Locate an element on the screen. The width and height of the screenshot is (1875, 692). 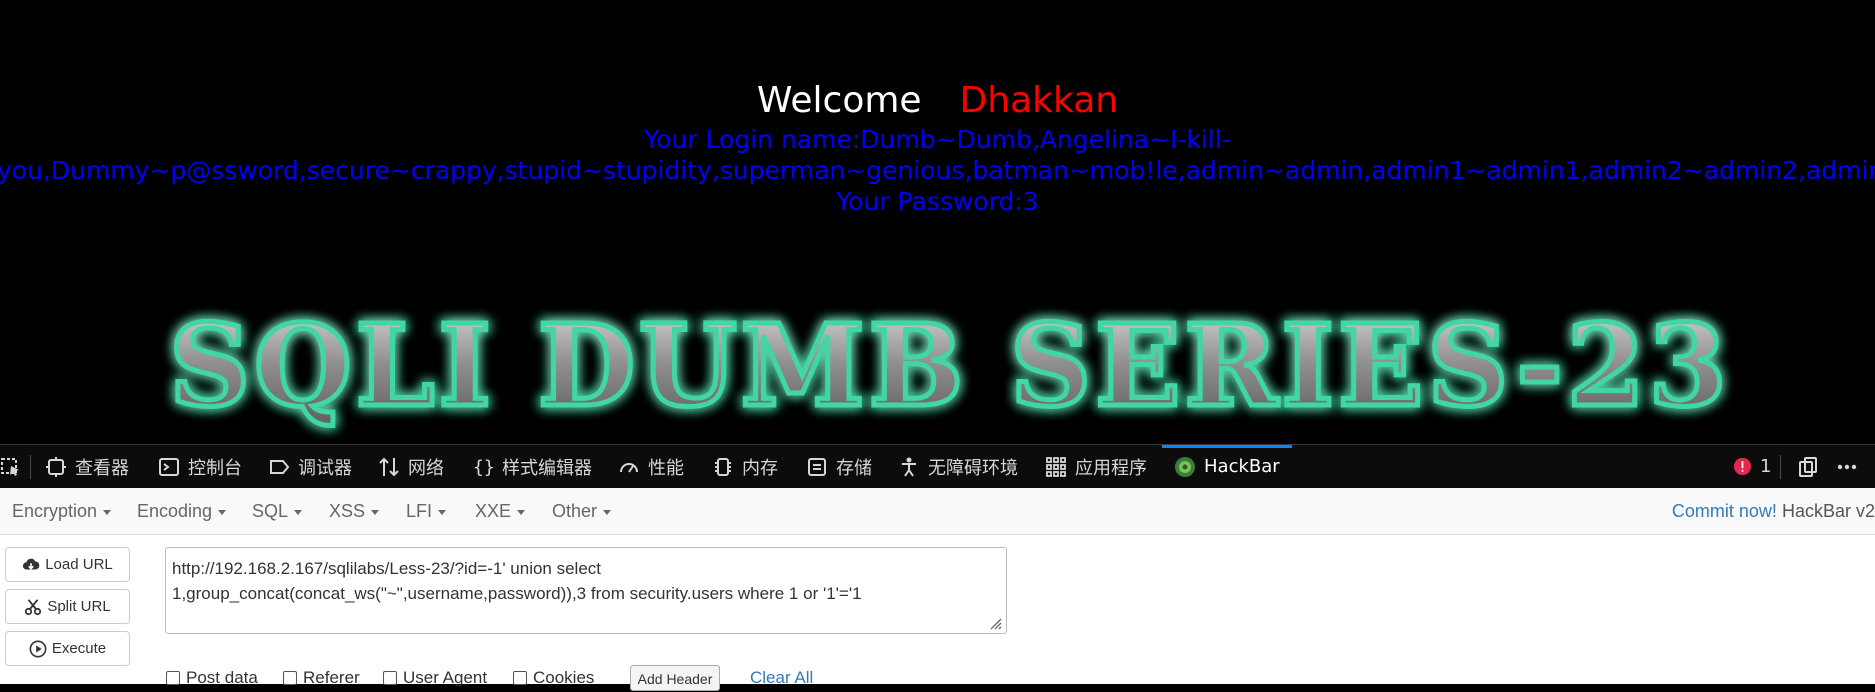
element-picker-button is located at coordinates (11, 466).